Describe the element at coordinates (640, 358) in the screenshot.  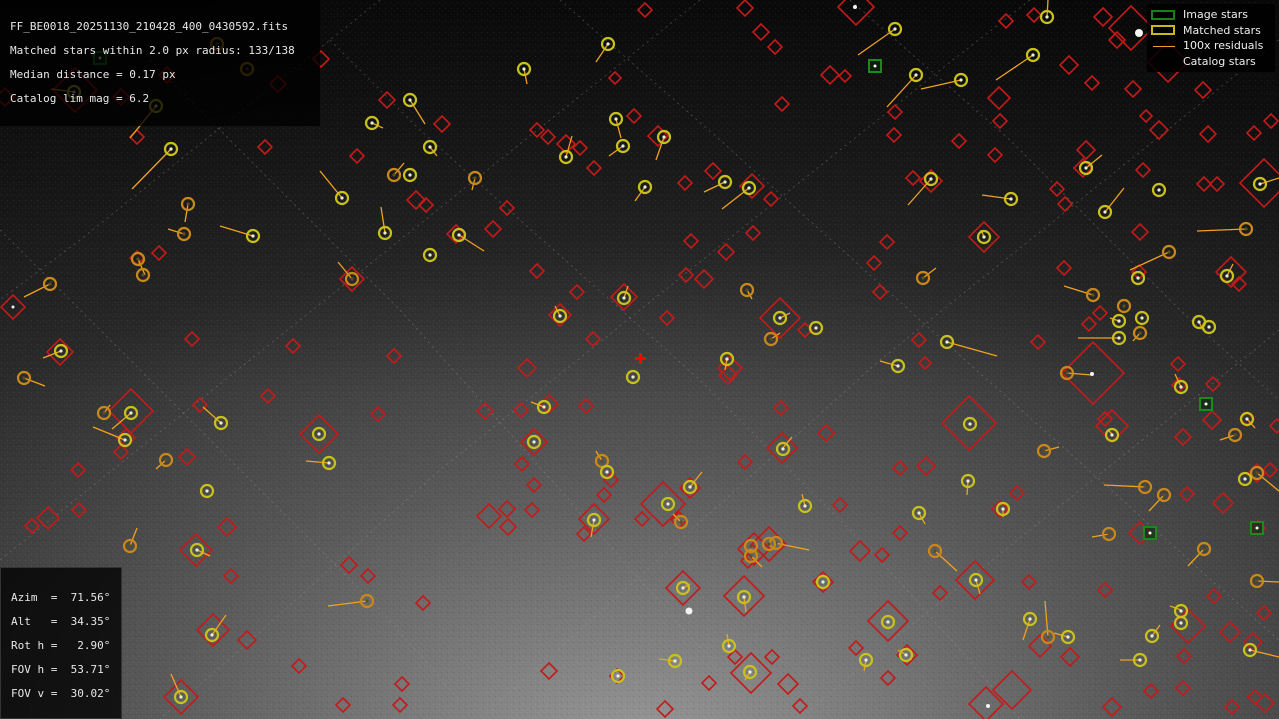
I see `center-marker-v` at that location.